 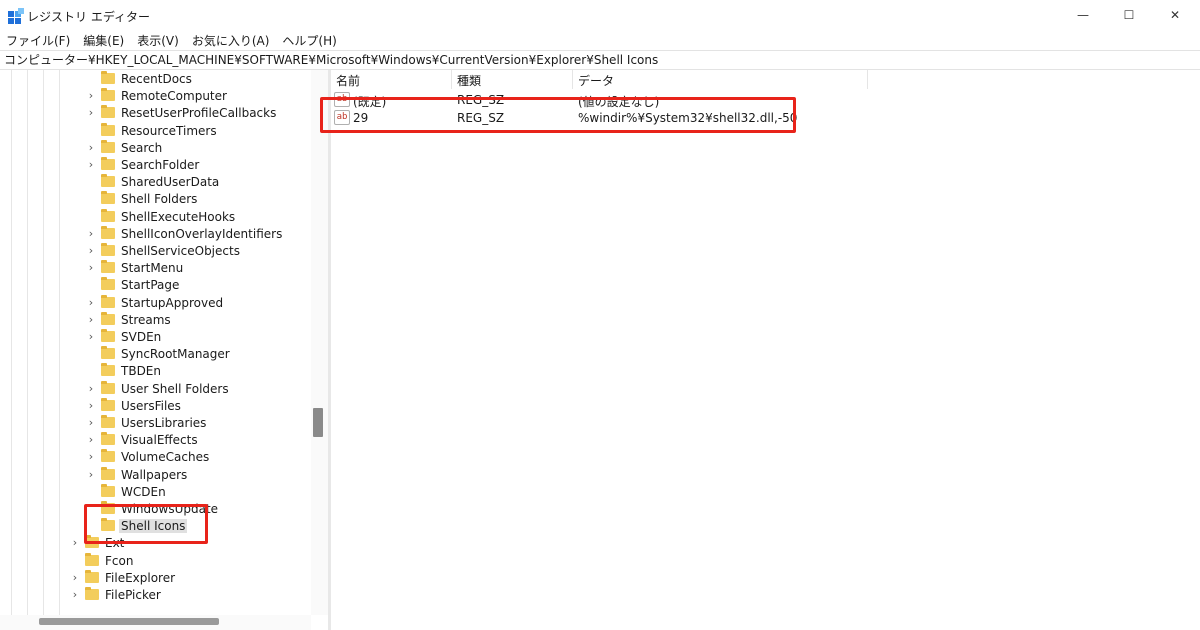 I want to click on minimize-icon: —, so click(x=1083, y=15).